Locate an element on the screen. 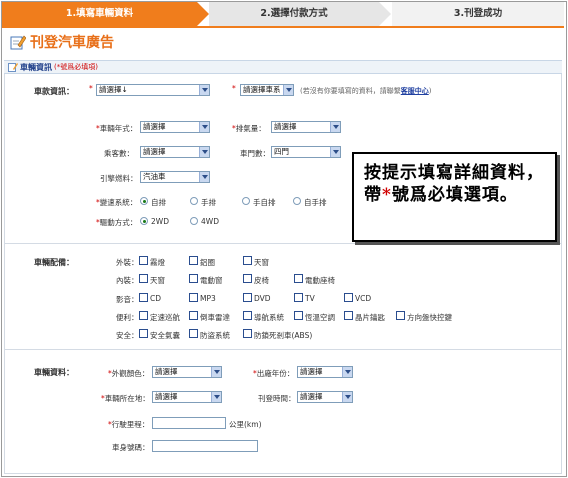 The image size is (568, 478). series-select: 請選擇車系 is located at coordinates (267, 90).